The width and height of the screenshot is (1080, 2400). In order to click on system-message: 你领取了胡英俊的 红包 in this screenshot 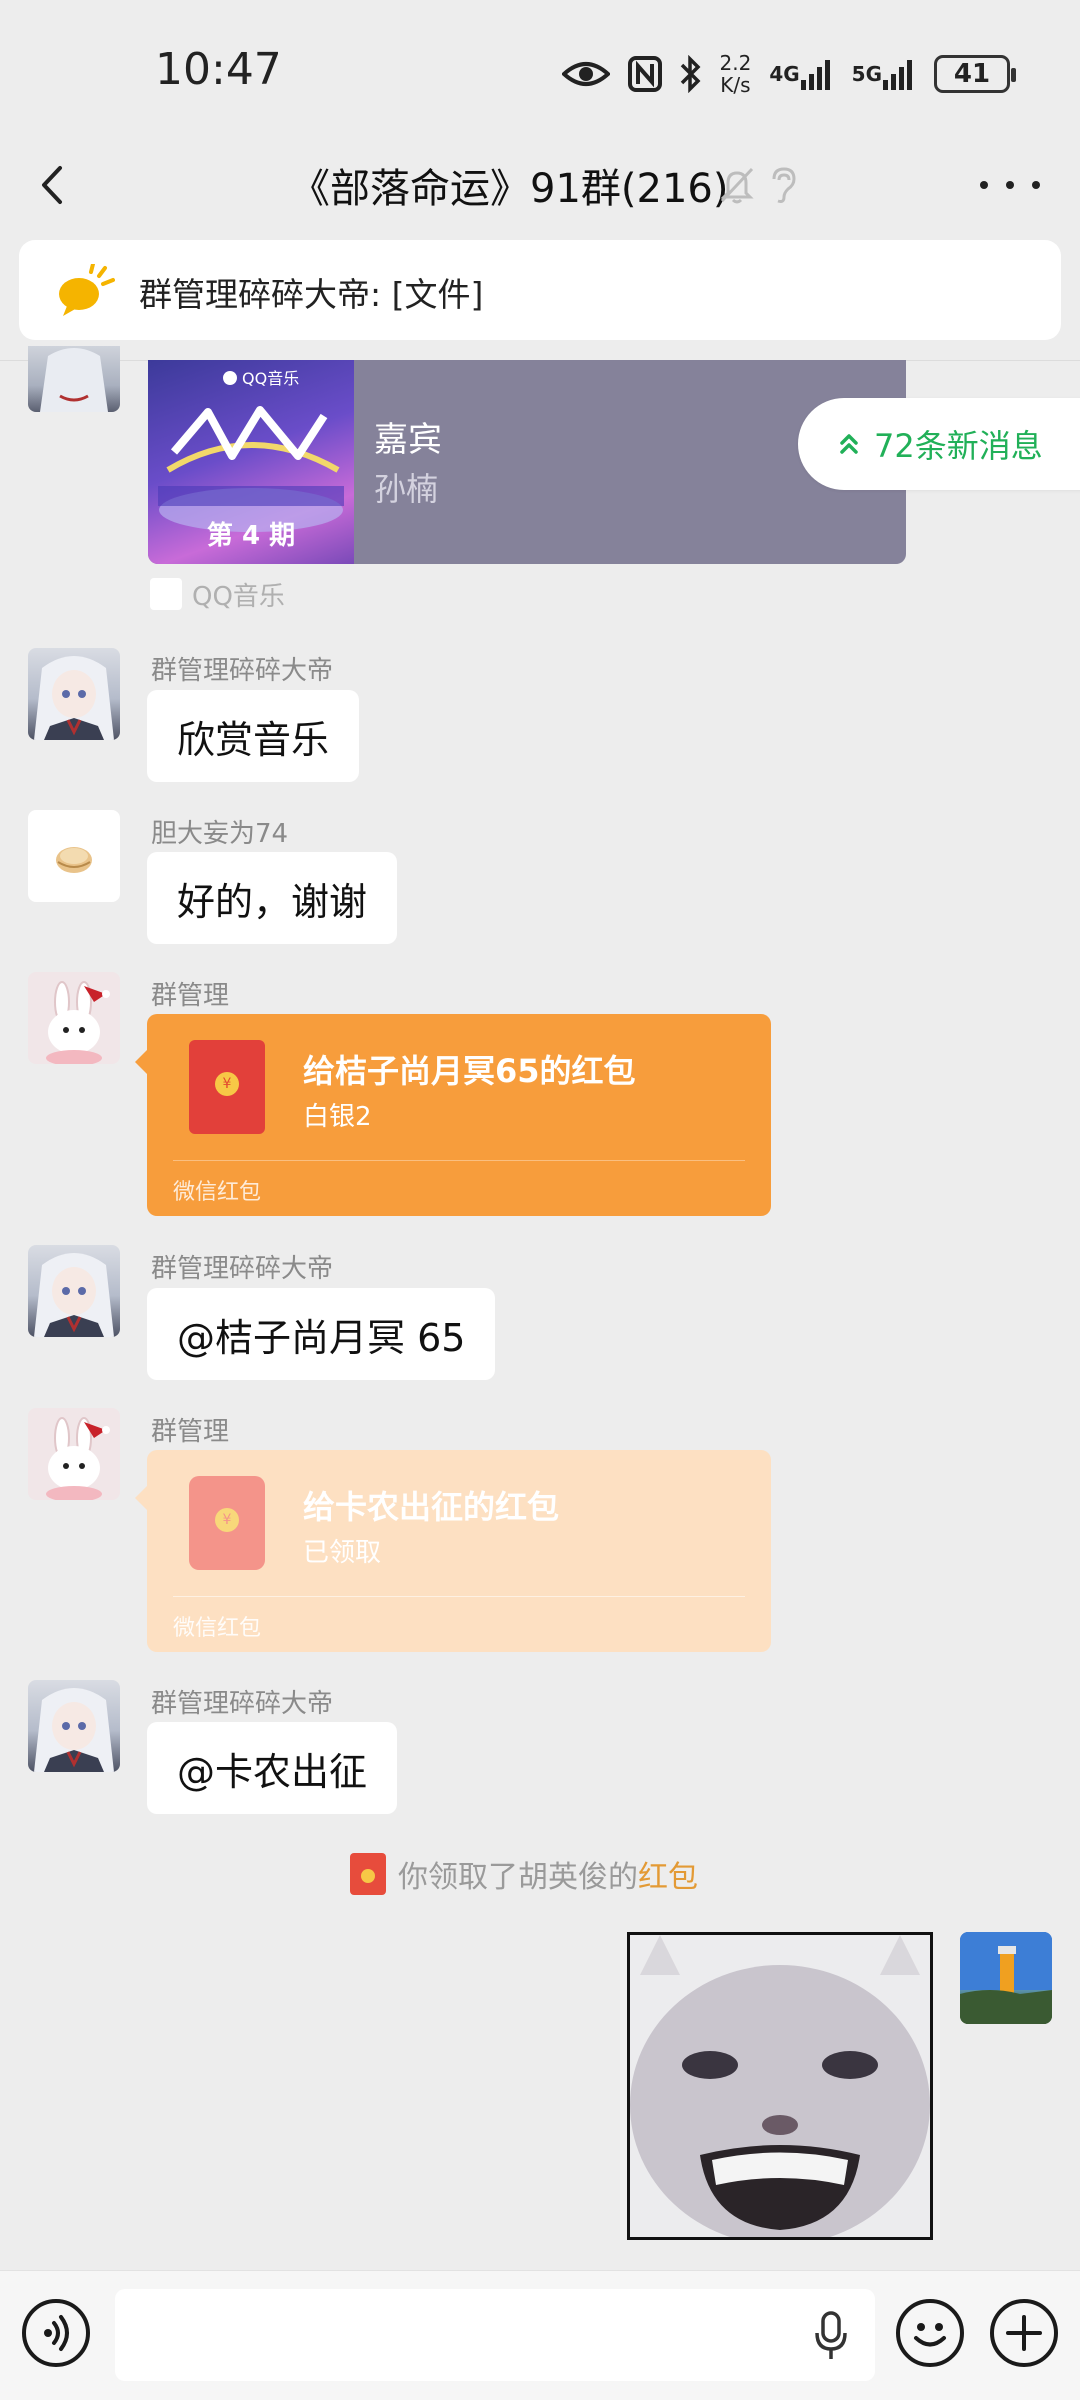, I will do `click(524, 1874)`.